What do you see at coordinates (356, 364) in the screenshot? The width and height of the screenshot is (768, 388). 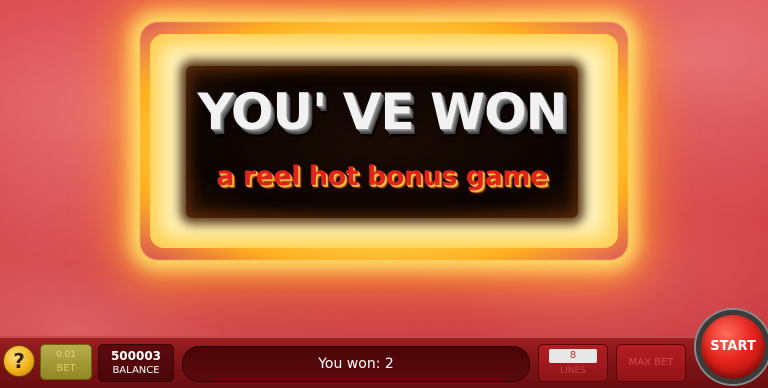 I see `win-message: You won: 2` at bounding box center [356, 364].